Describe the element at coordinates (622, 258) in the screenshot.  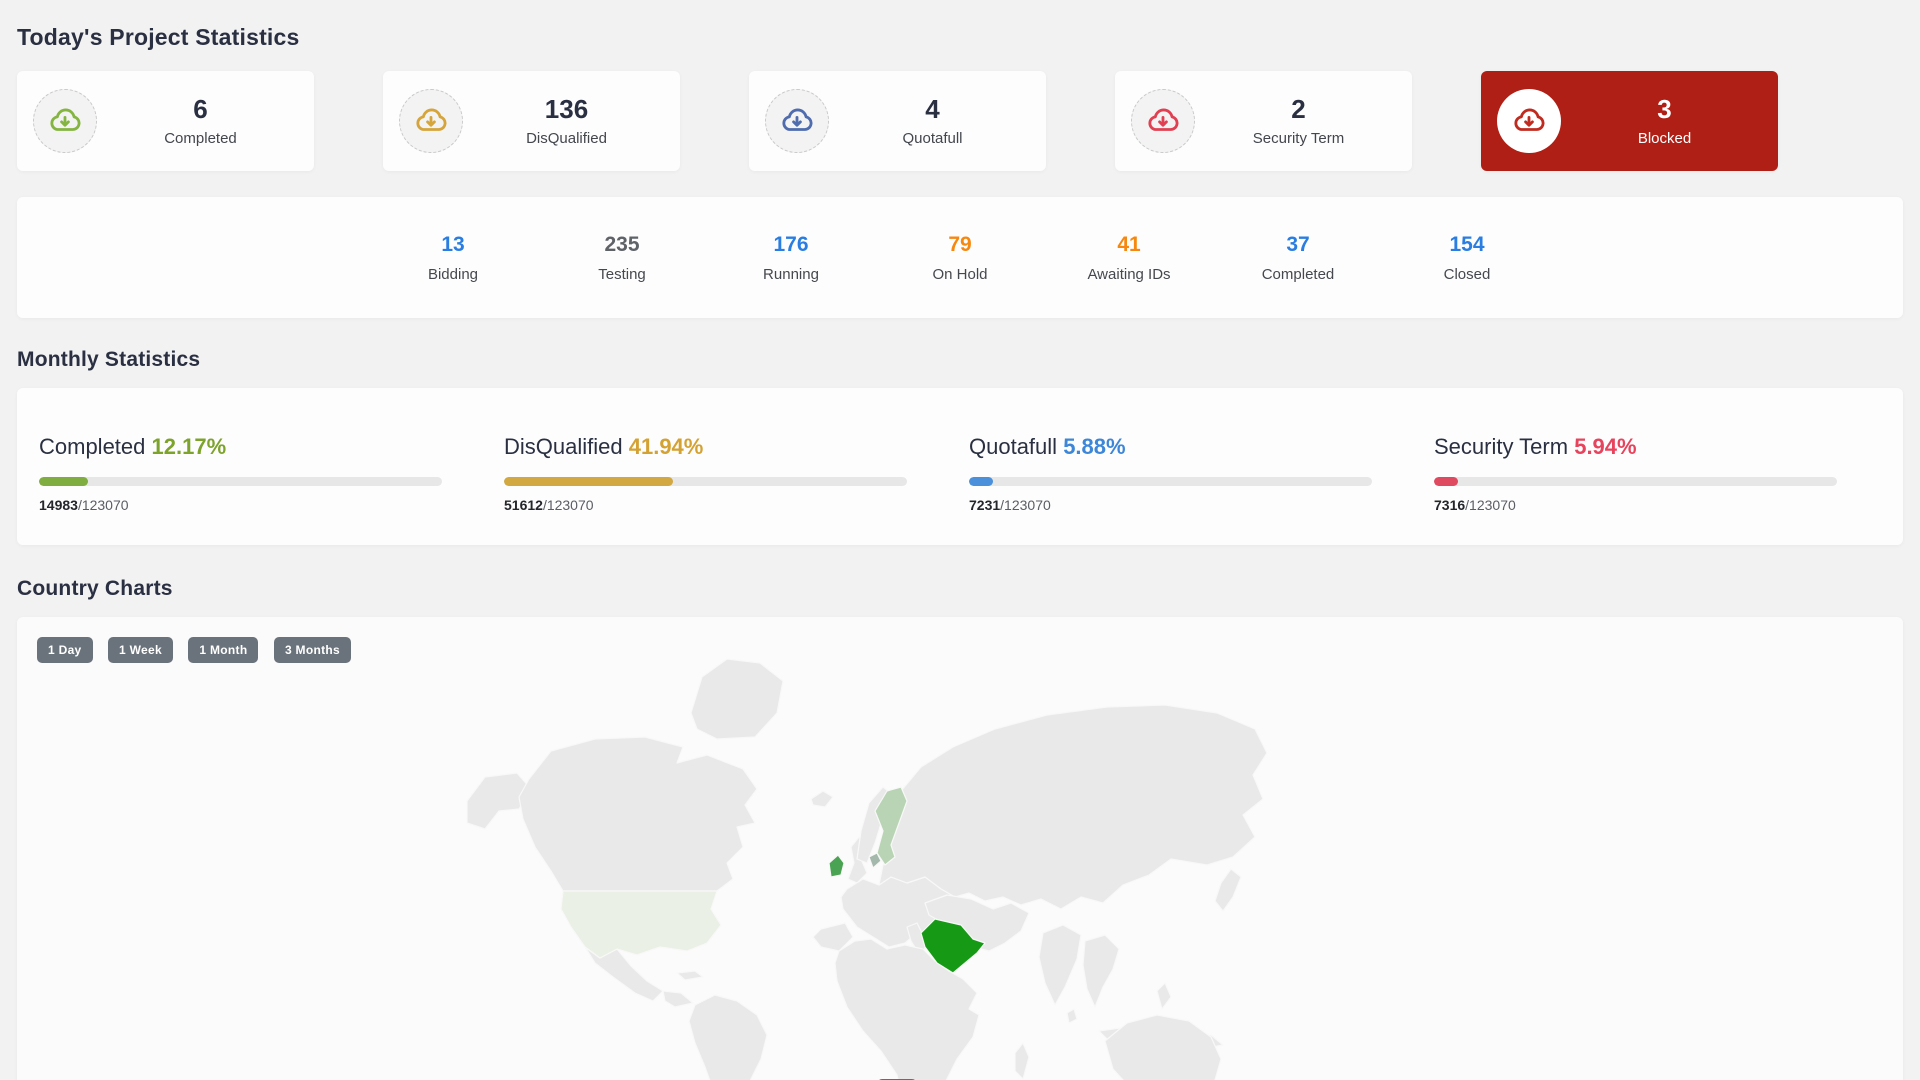
I see `status-testing: 235 Testing` at that location.